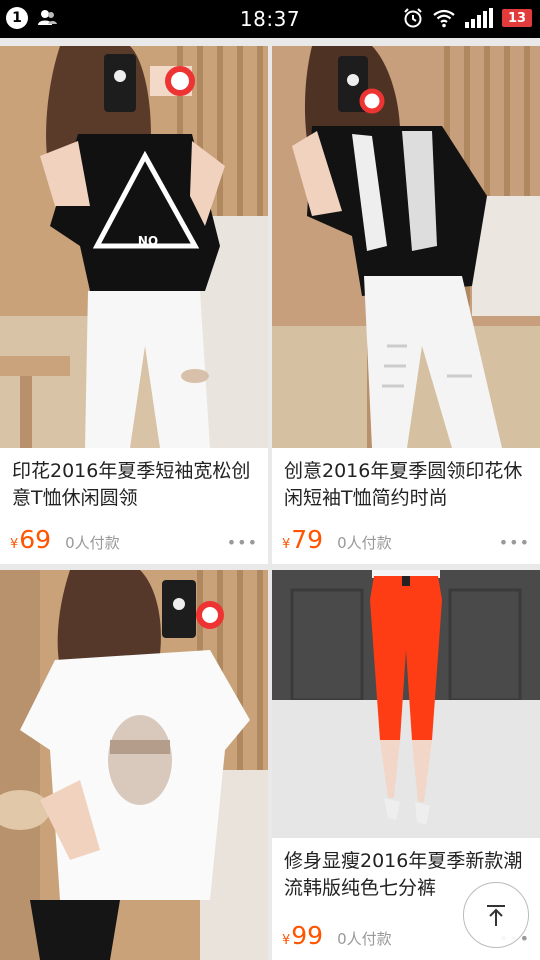 This screenshot has height=960, width=540. What do you see at coordinates (134, 539) in the screenshot?
I see `price-row: ¥ 69 0人付款 •••` at bounding box center [134, 539].